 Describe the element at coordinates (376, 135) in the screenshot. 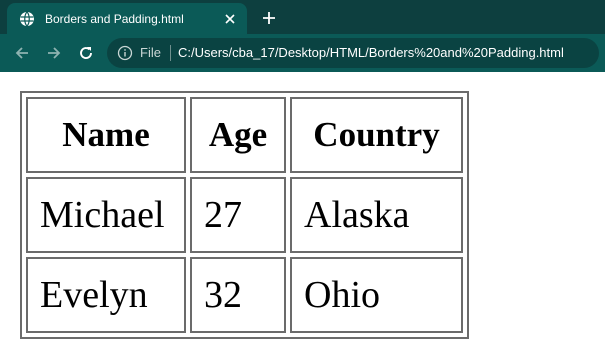

I see `header-cell-country: Country` at that location.